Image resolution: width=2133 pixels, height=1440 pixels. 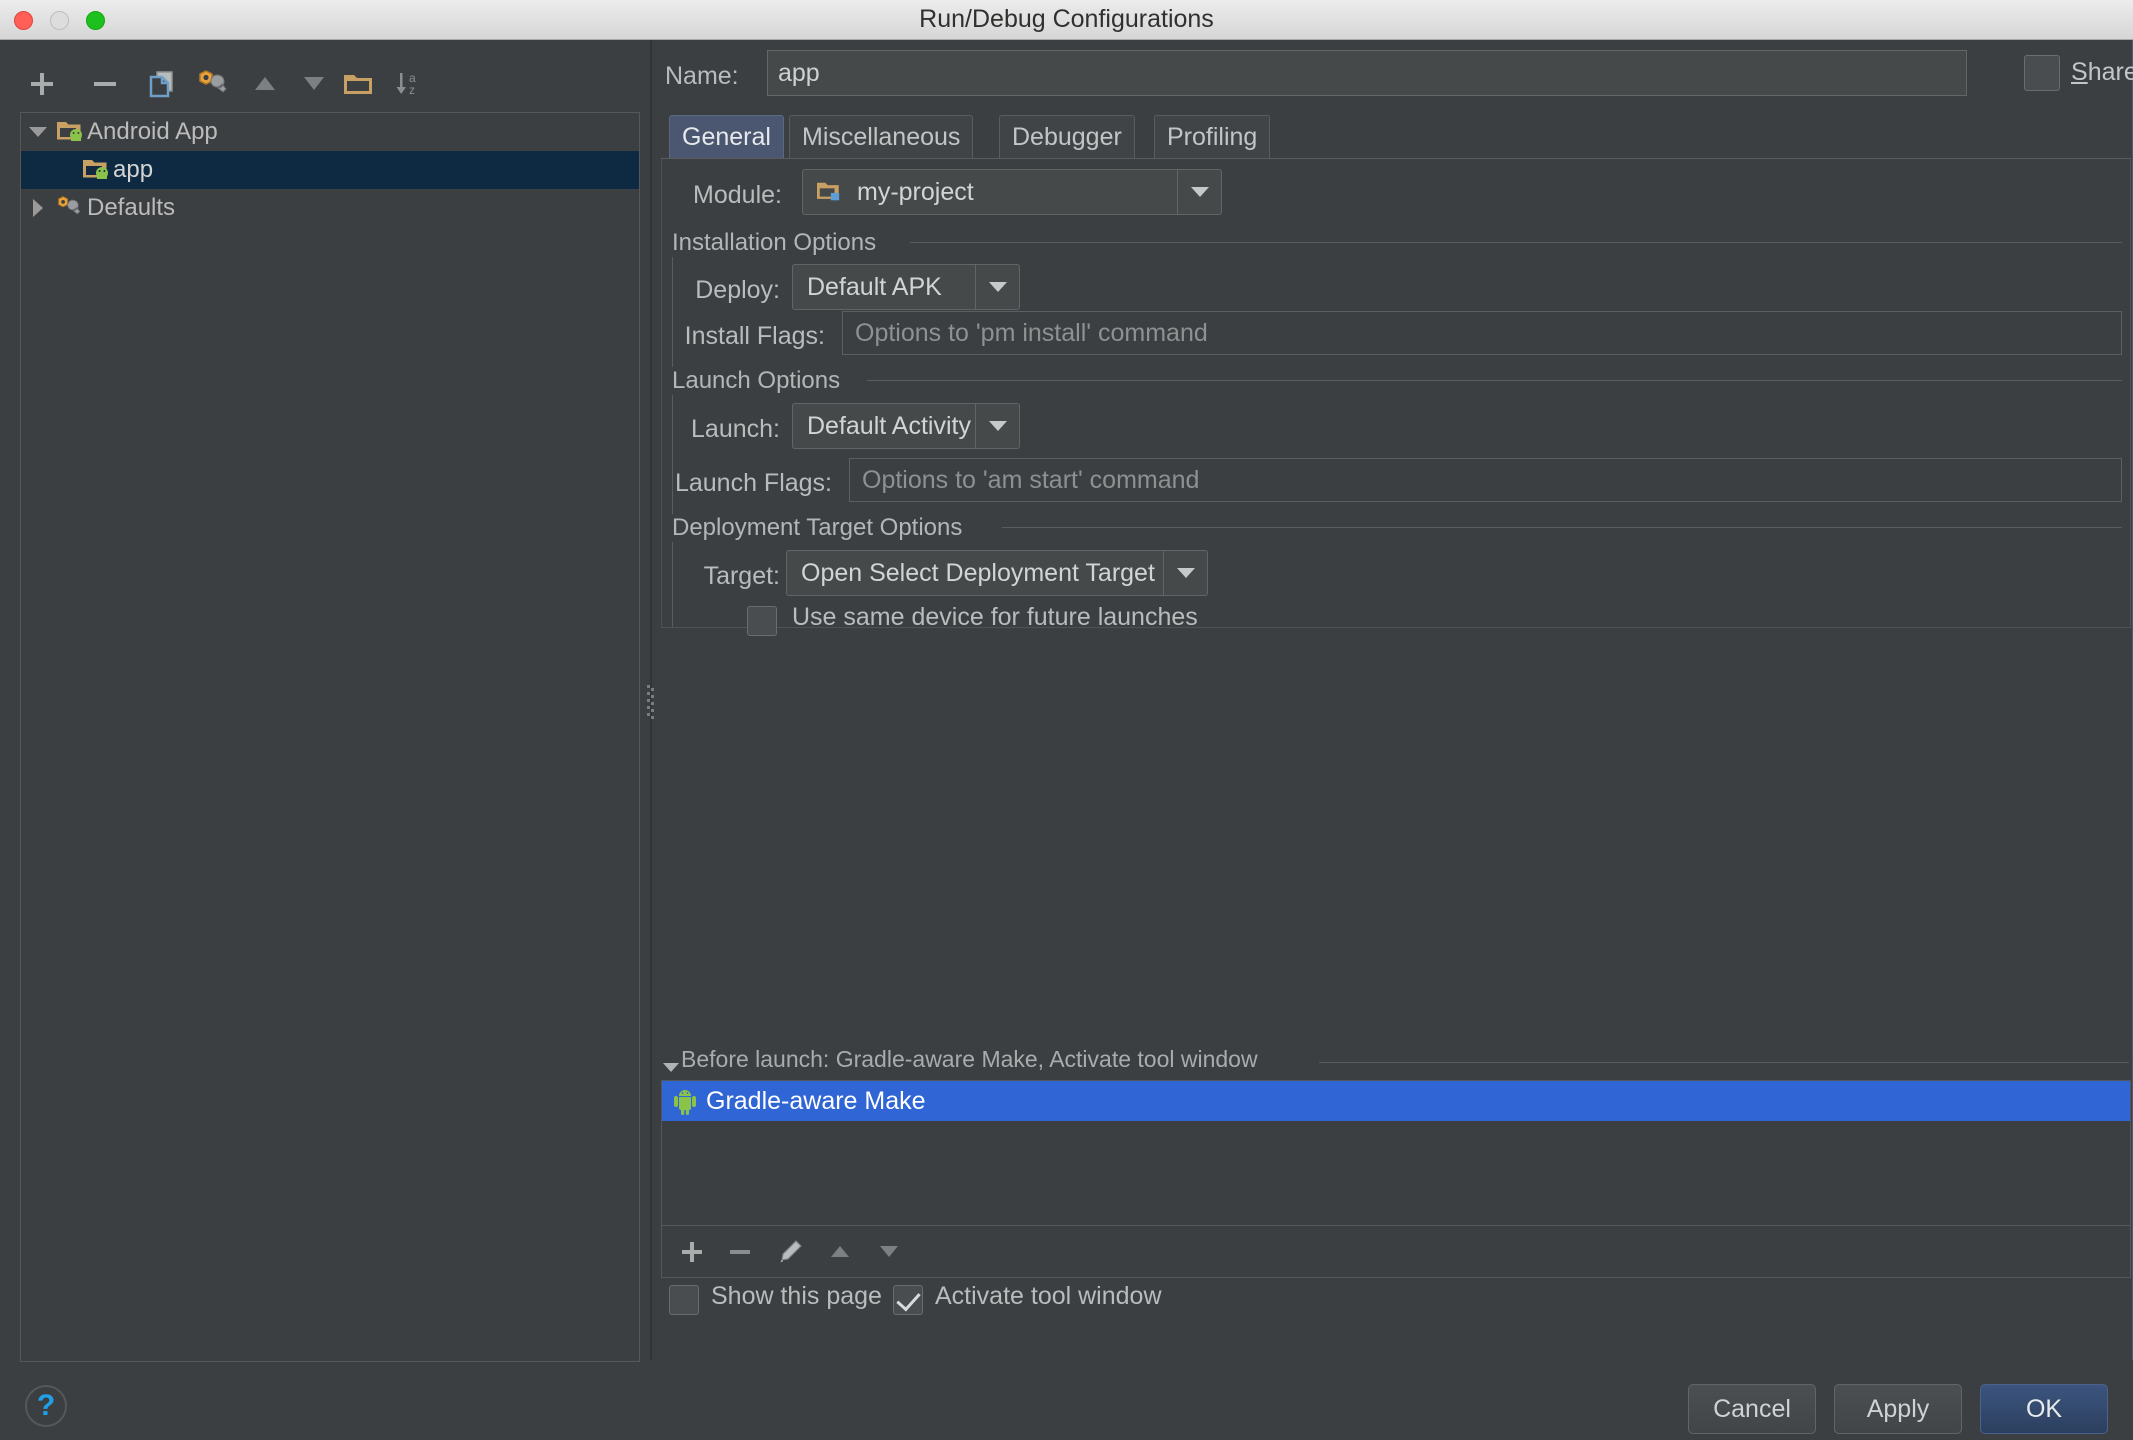 I want to click on android-icon, so click(x=685, y=1101).